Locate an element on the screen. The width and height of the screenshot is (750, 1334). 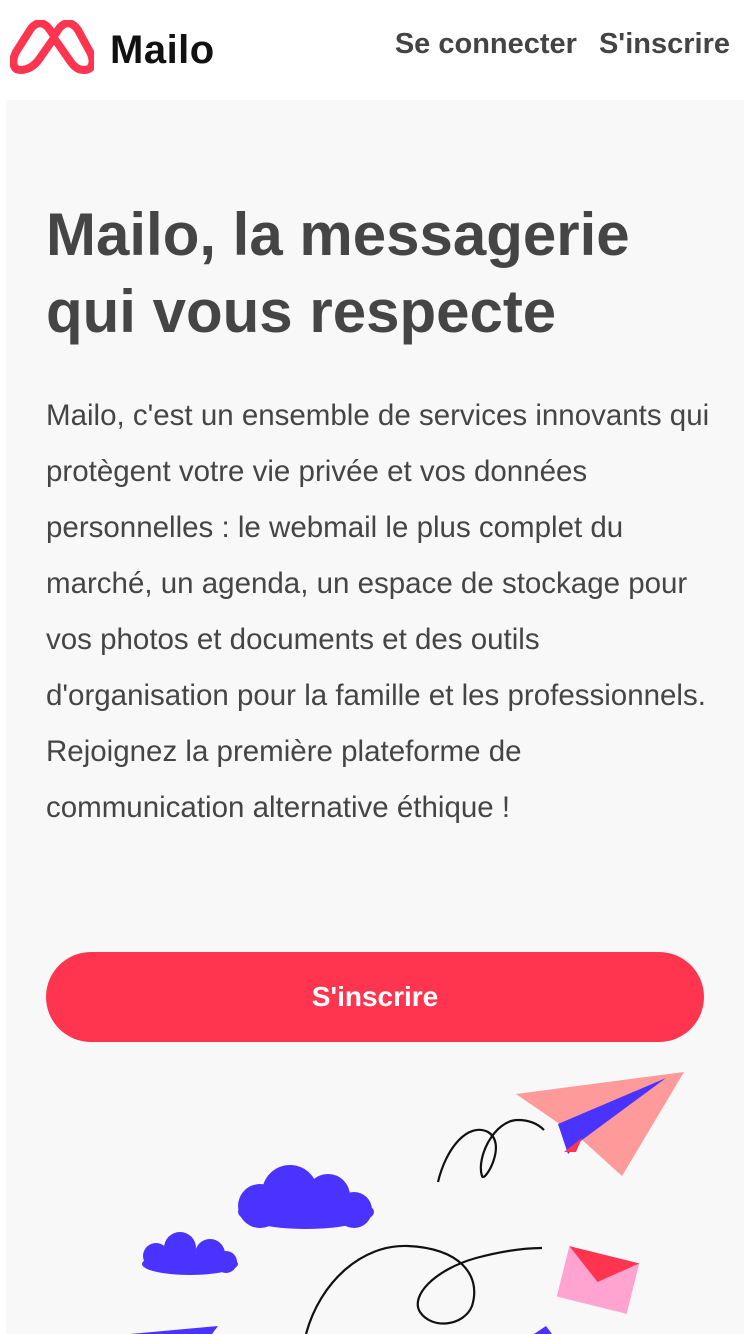
purple-accent-shape is located at coordinates (543, 1330).